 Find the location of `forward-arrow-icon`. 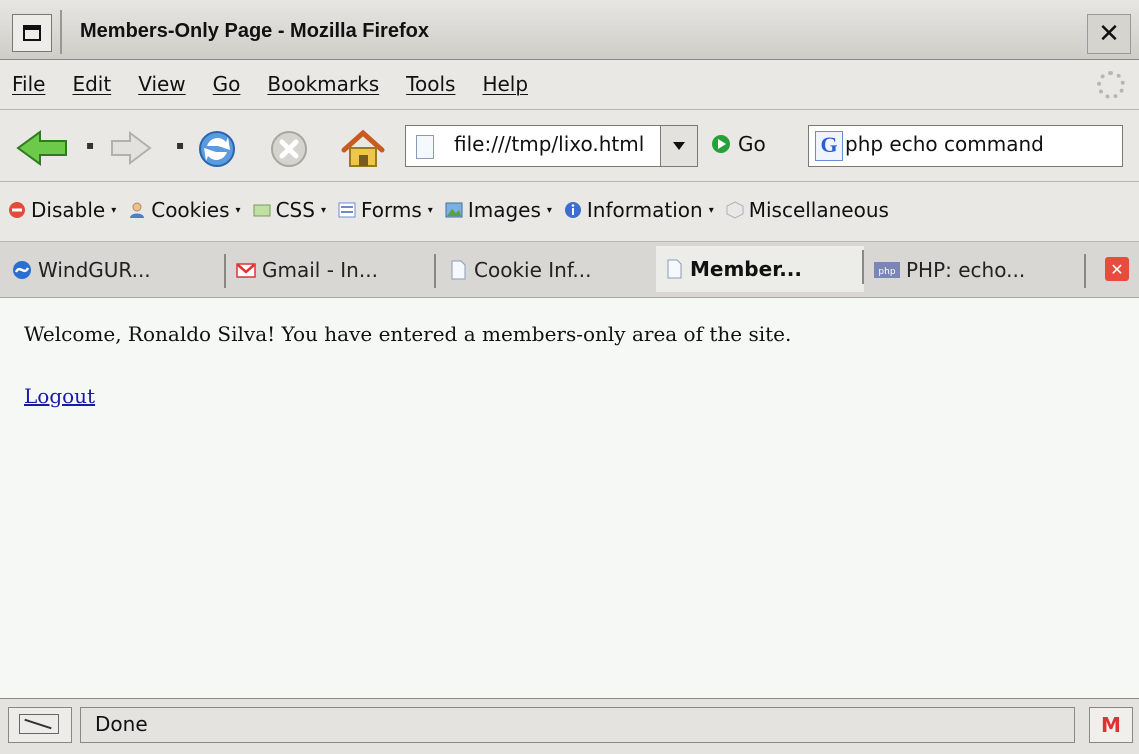

forward-arrow-icon is located at coordinates (131, 148).